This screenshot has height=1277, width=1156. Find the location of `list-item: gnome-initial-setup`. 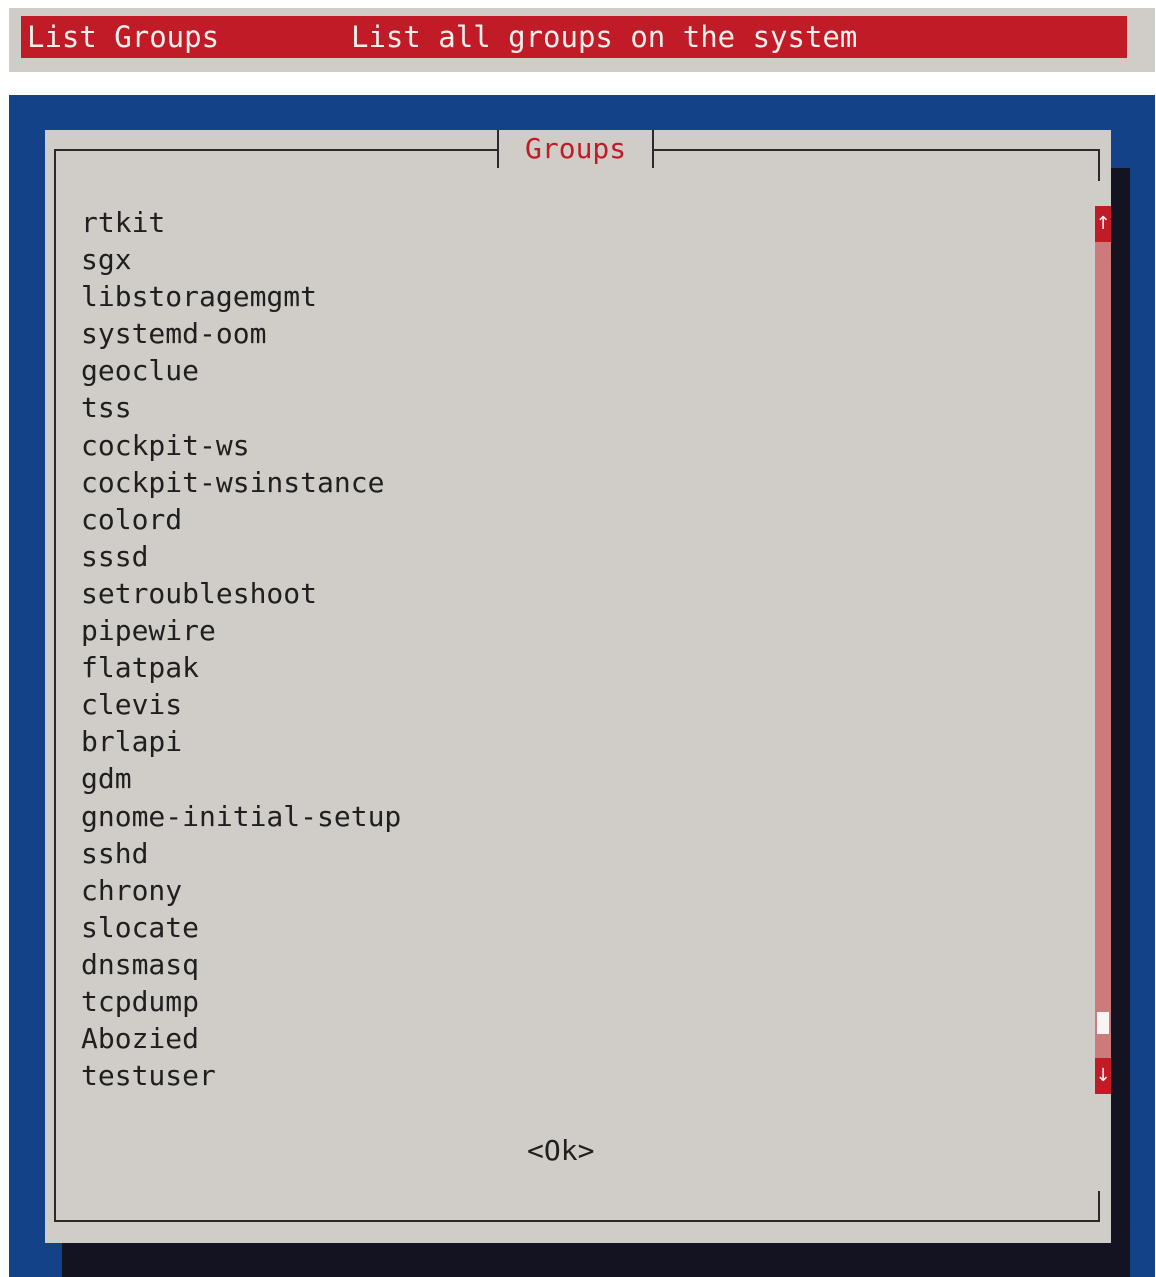

list-item: gnome-initial-setup is located at coordinates (241, 816).